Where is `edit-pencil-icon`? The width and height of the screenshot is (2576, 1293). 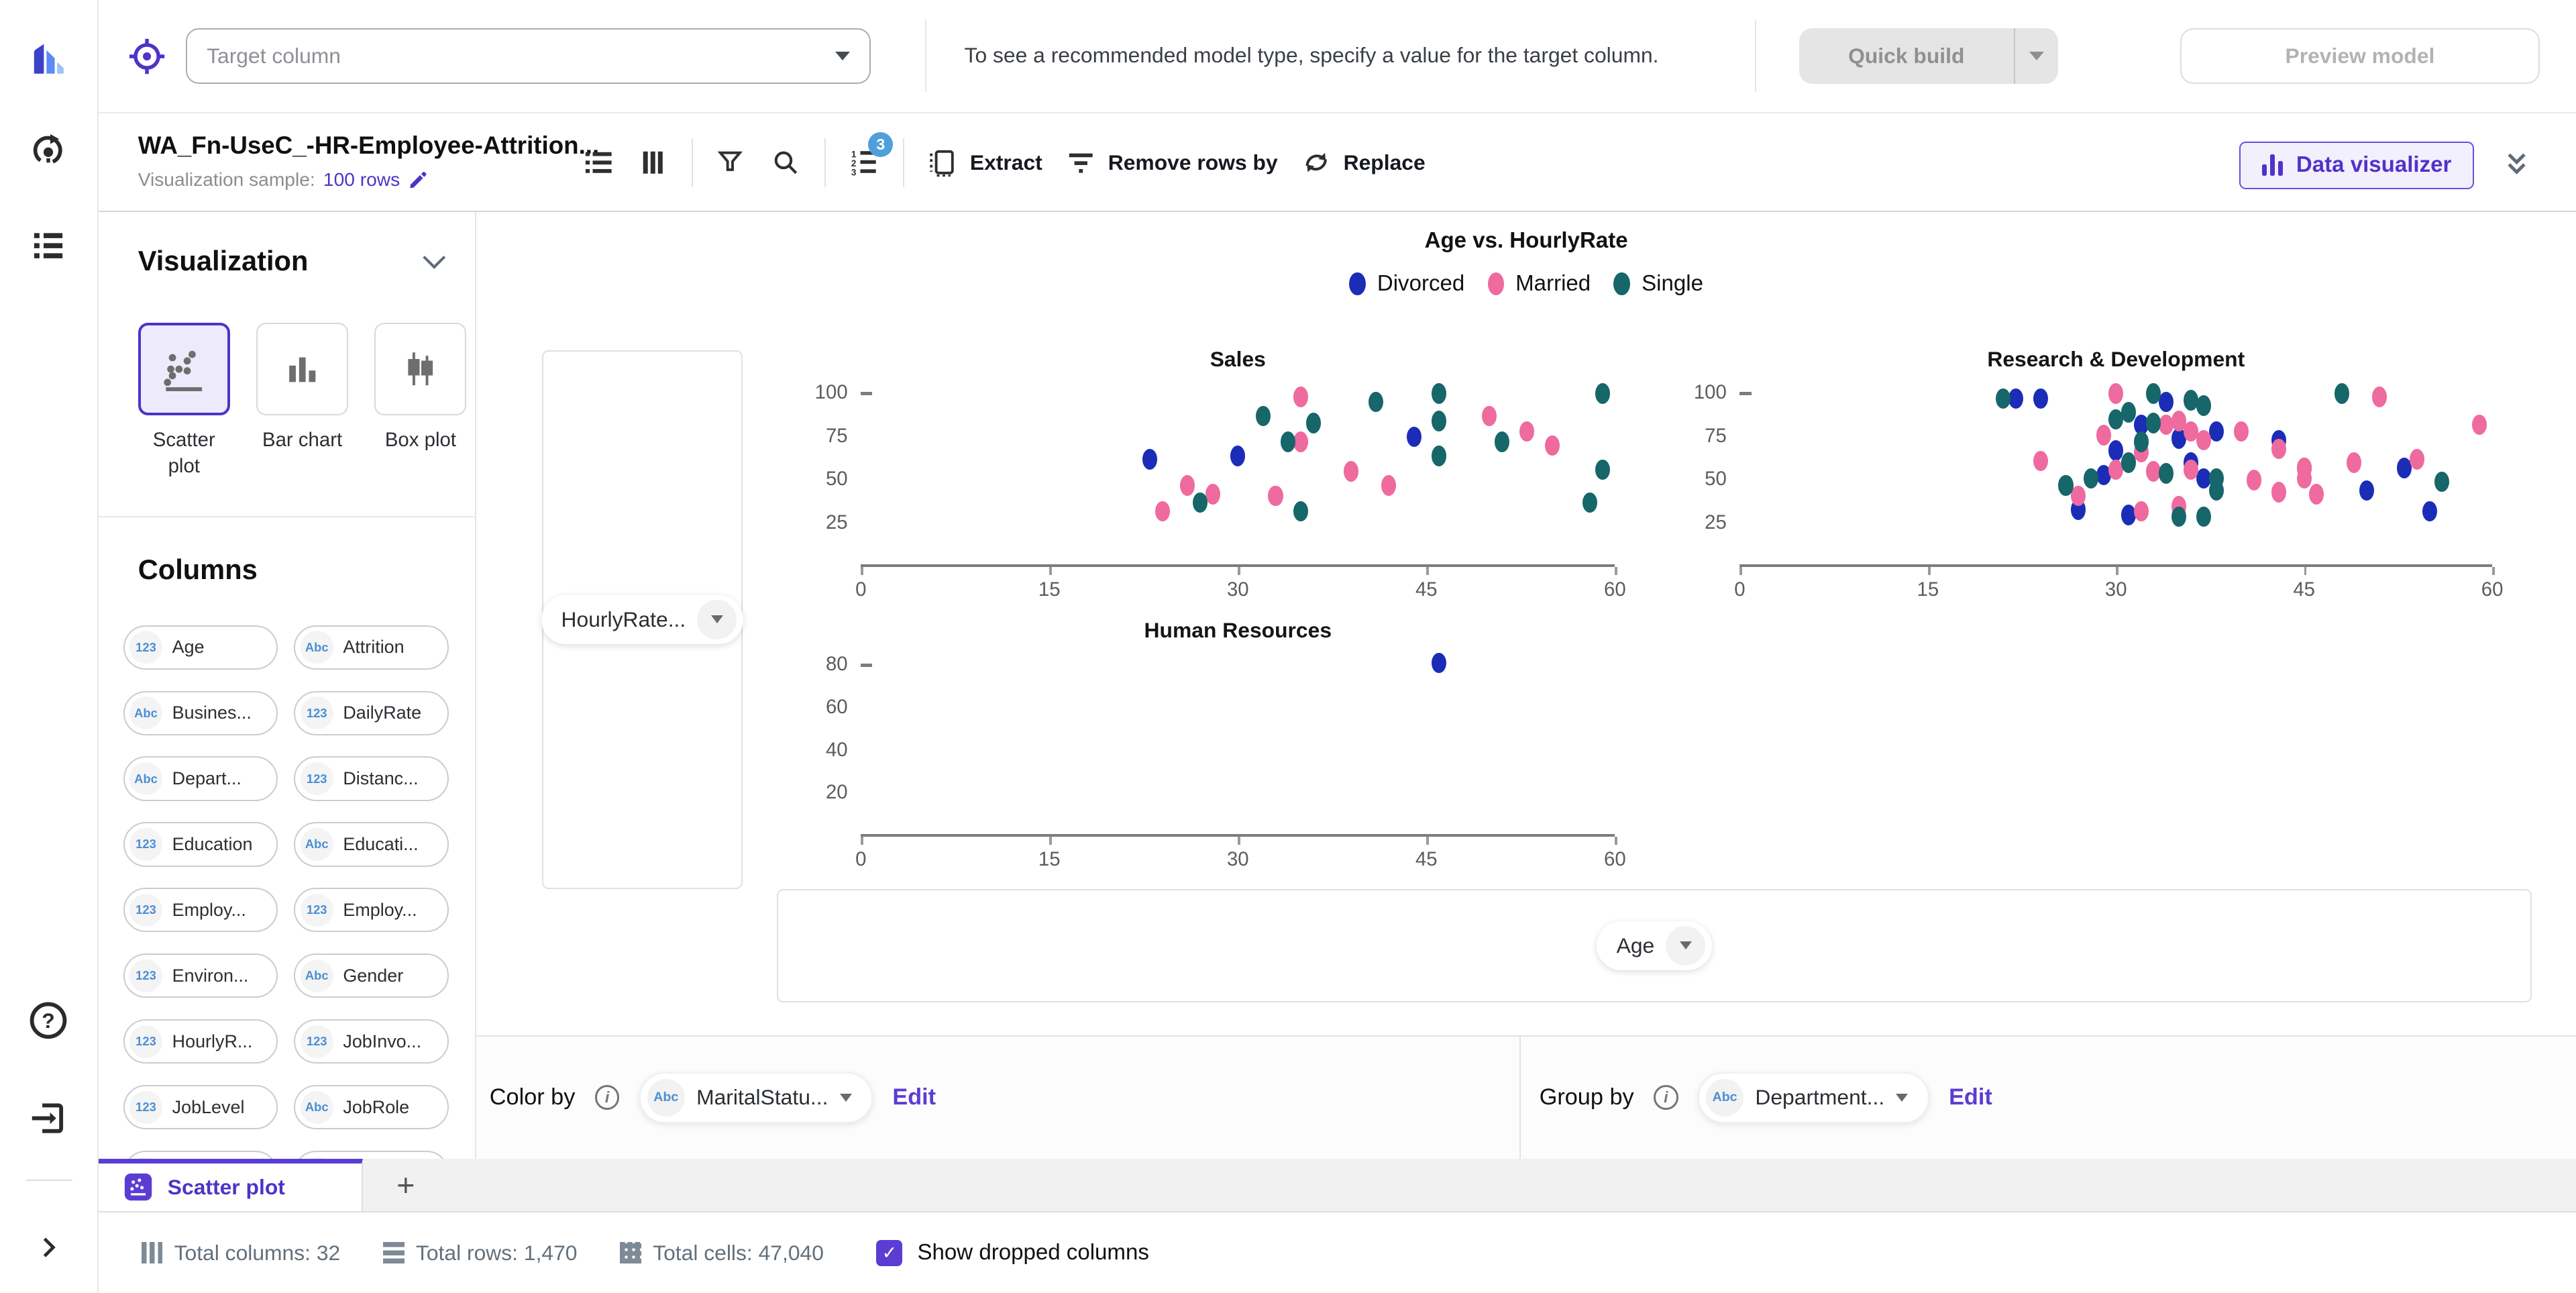 edit-pencil-icon is located at coordinates (418, 180).